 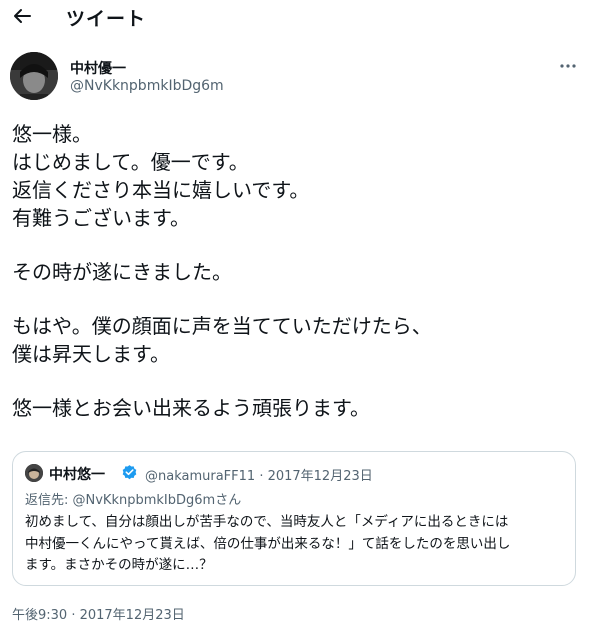 What do you see at coordinates (49, 500) in the screenshot?
I see `reply-prefix: 返信先:` at bounding box center [49, 500].